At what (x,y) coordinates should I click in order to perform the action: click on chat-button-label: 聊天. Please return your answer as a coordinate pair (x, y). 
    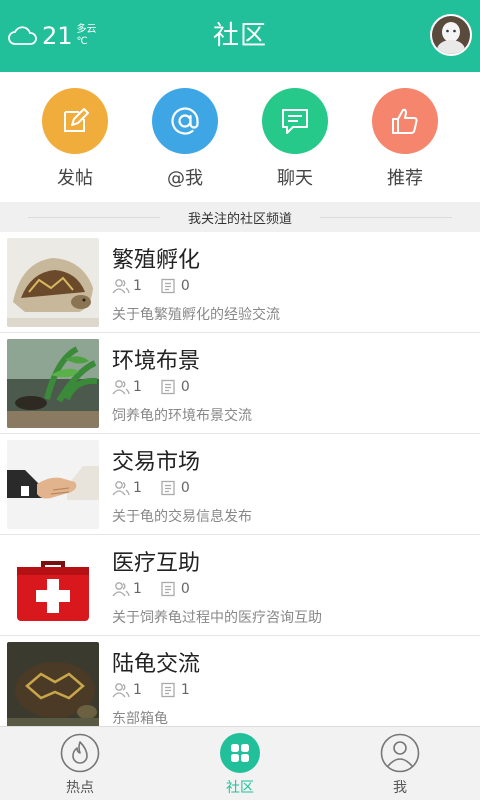
    Looking at the image, I should click on (295, 178).